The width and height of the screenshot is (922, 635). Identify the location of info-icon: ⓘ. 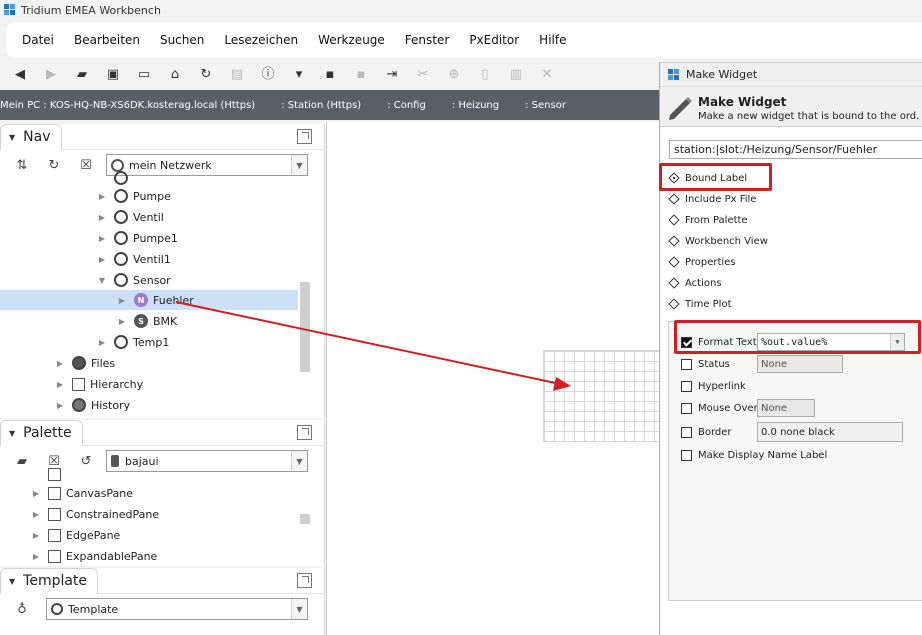
(268, 74).